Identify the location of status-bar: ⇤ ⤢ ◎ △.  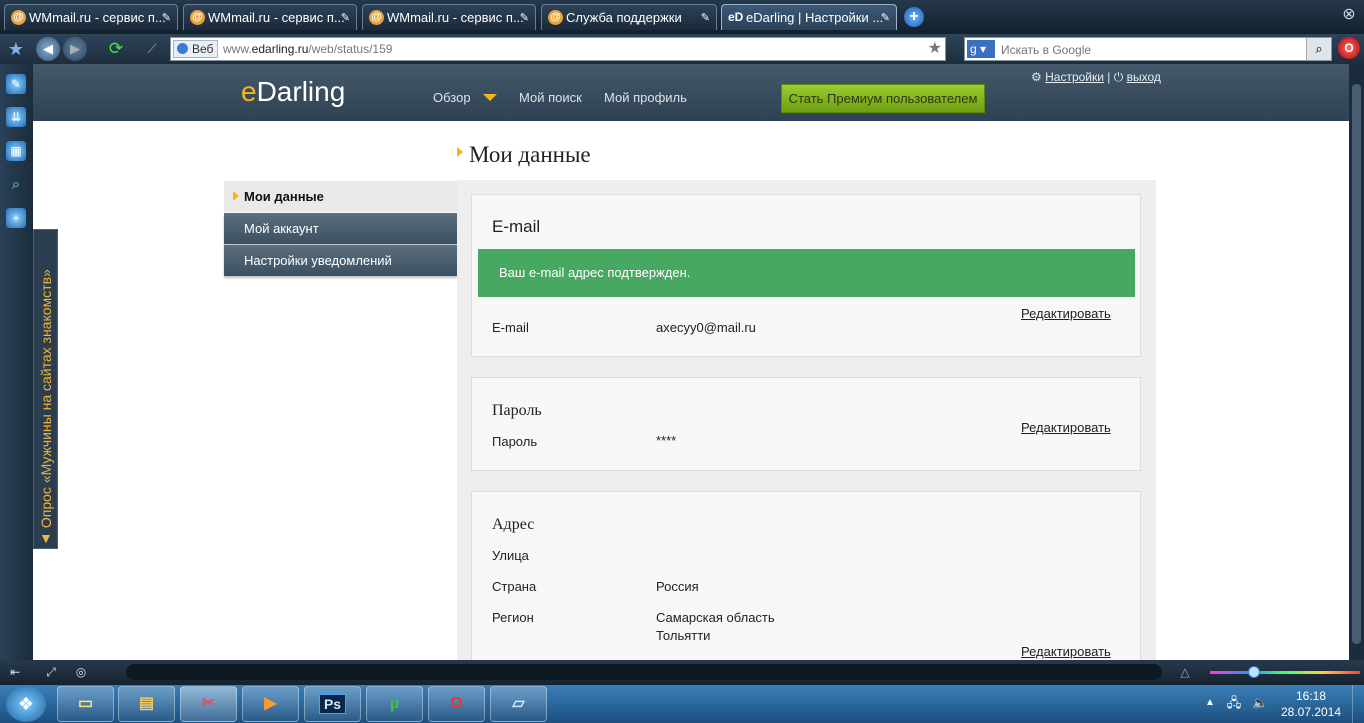
(682, 672).